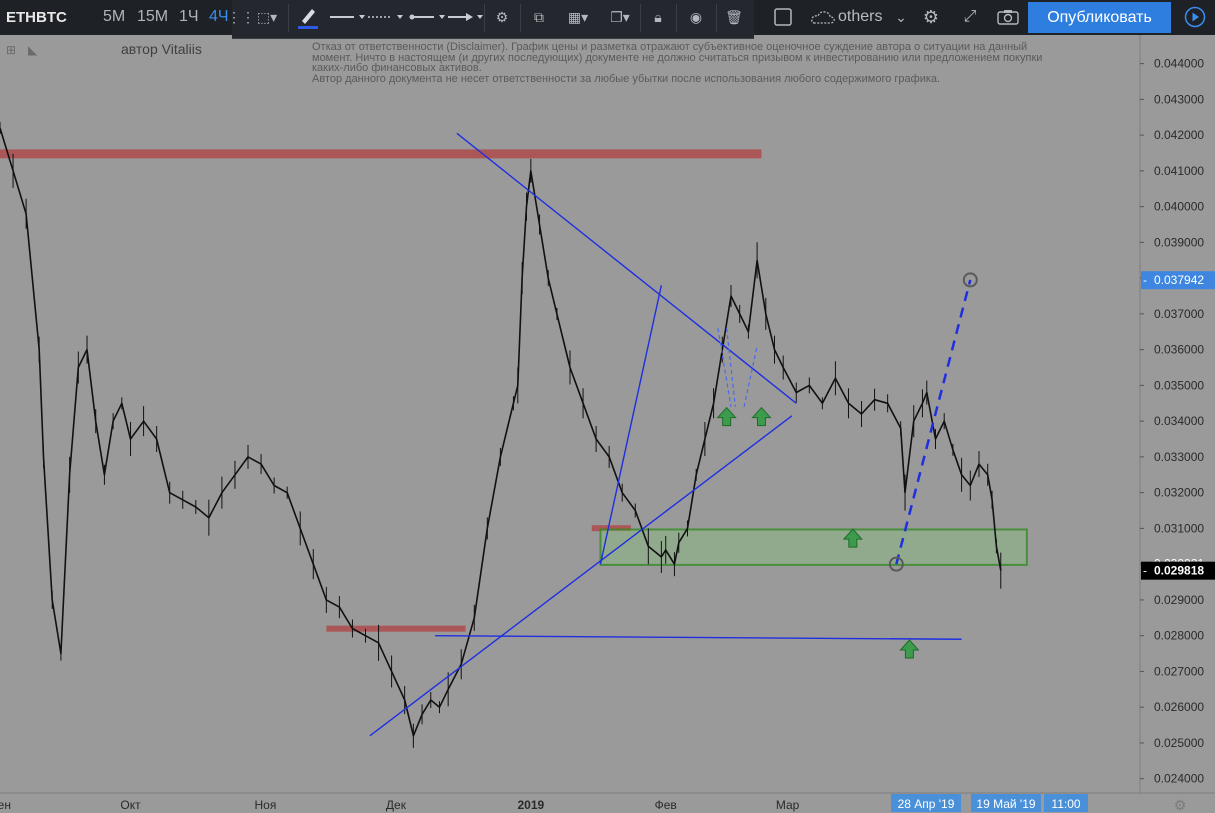 The image size is (1215, 813). I want to click on drawing-toolbar: ⋮⋮ ⬚▾ ⚙ ⧉ ▦▾ ❐▾ 🔒︎ ◉ 🗑︎, so click(490, 19).